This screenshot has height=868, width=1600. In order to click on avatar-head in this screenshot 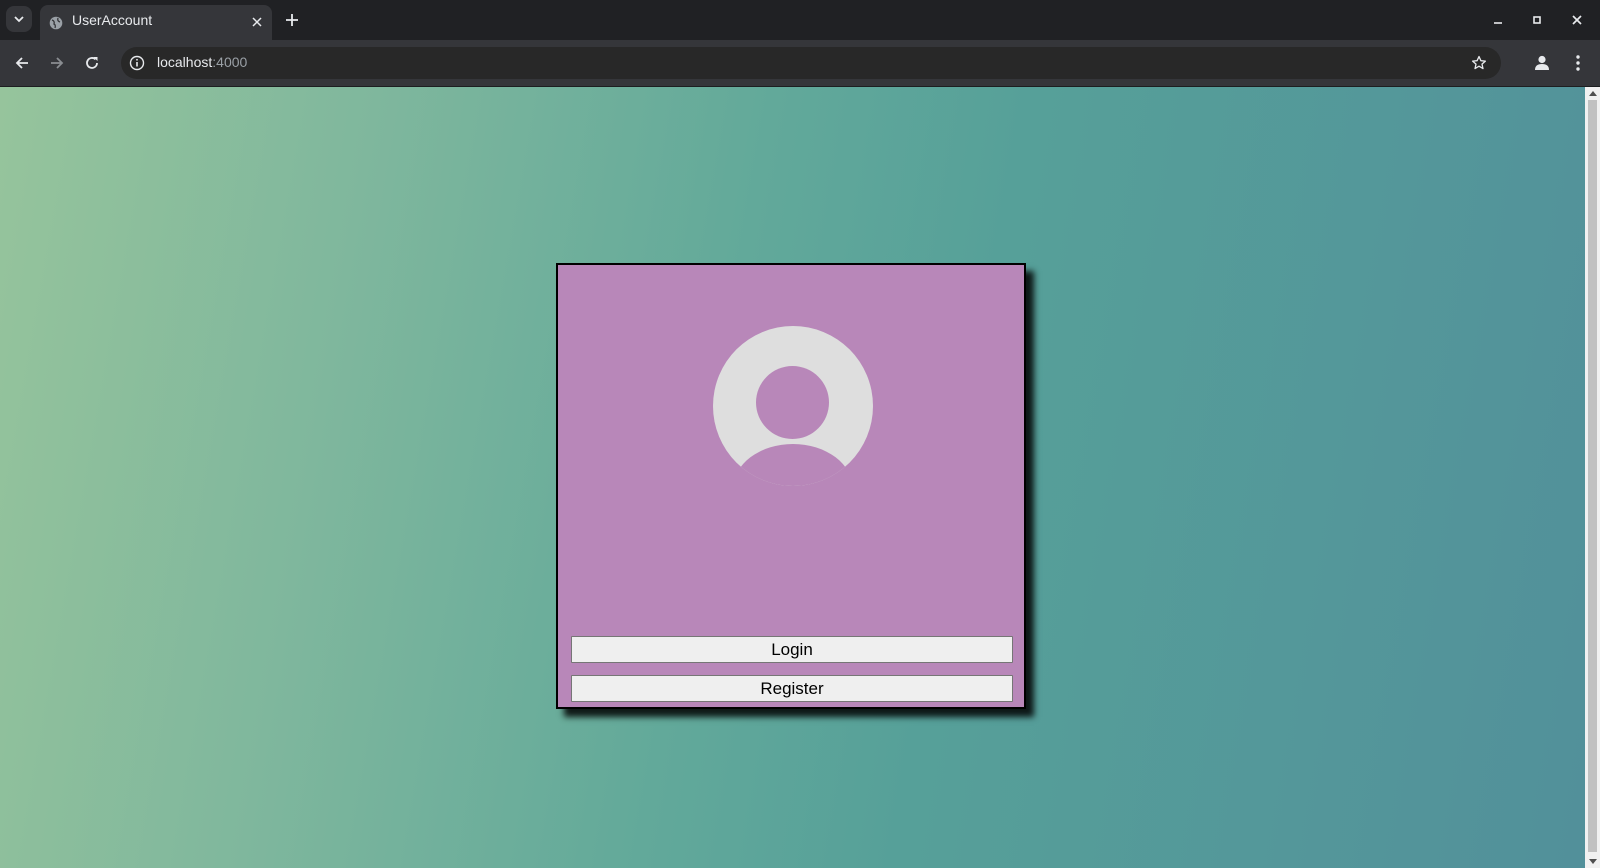, I will do `click(792, 402)`.